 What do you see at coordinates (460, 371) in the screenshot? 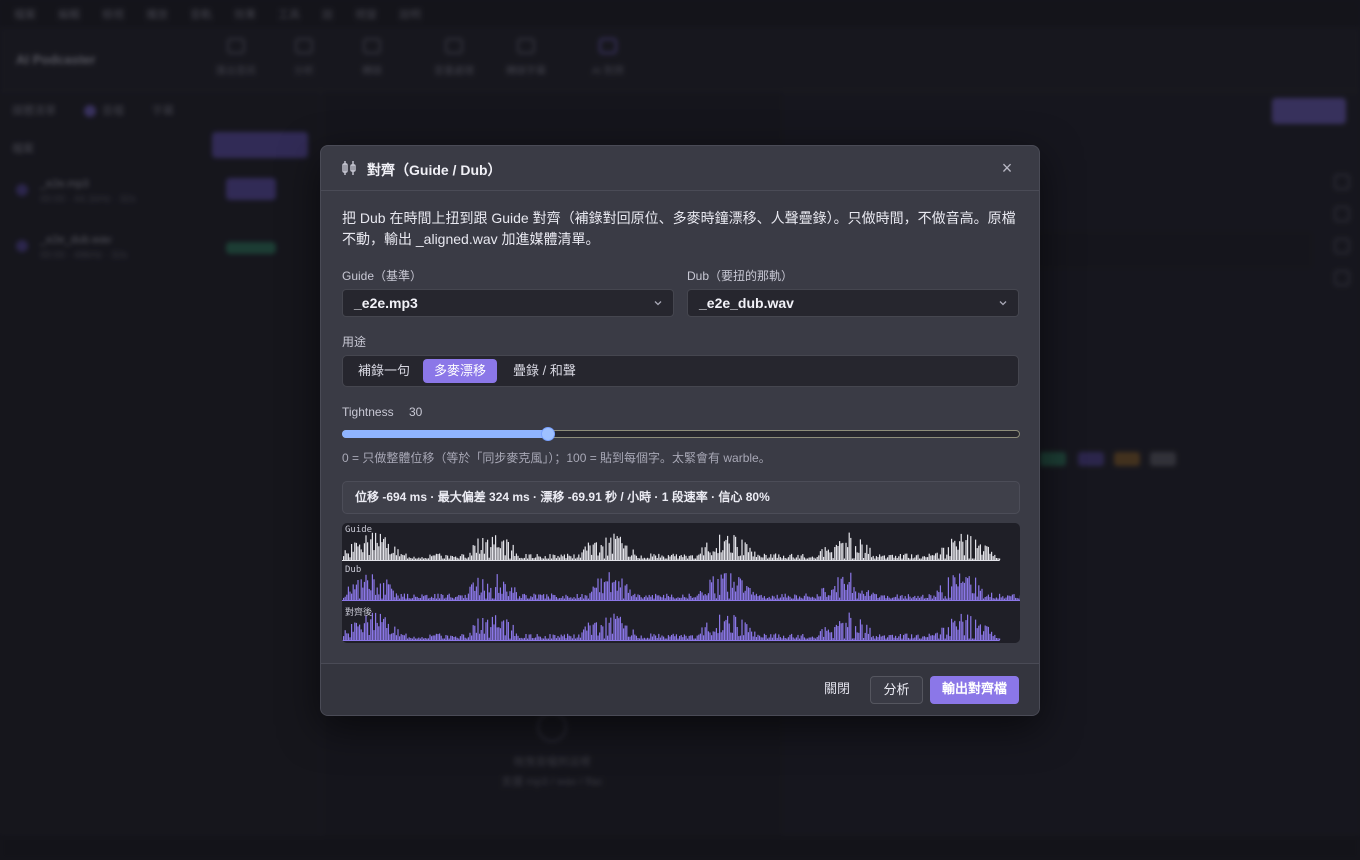
I see `purpose-option-drift: 多麥漂移` at bounding box center [460, 371].